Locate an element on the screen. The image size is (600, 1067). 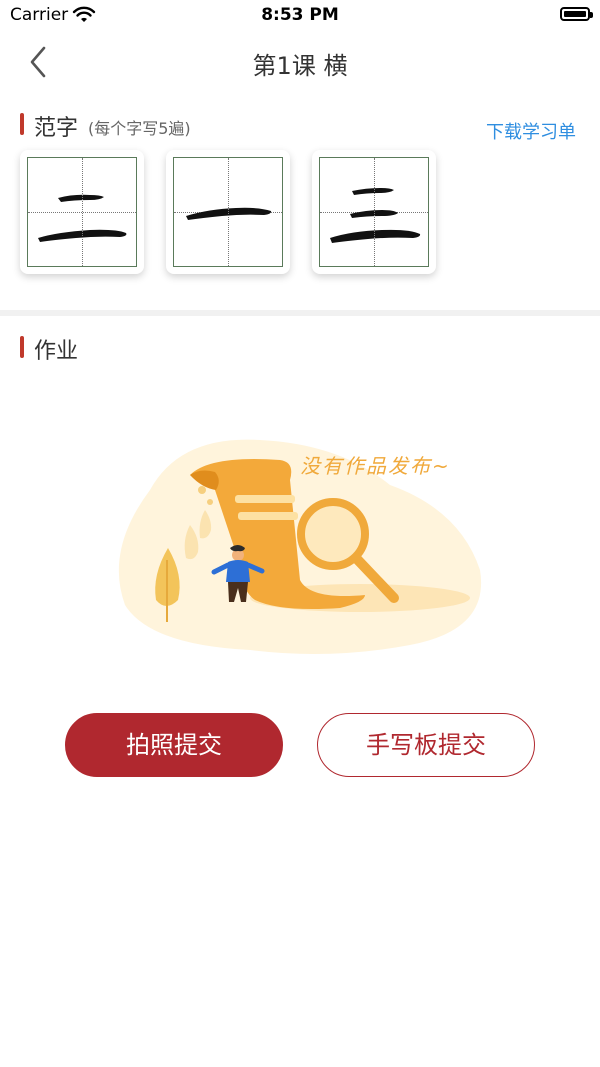
handwriting-submit-button: 手写板提交 is located at coordinates (426, 745).